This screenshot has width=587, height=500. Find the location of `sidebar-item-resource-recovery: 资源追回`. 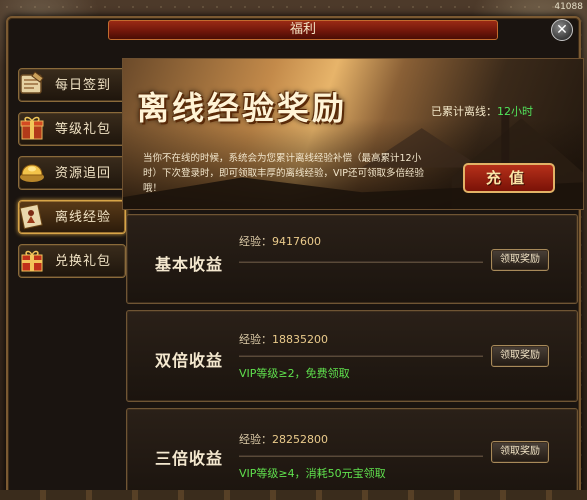

sidebar-item-resource-recovery: 资源追回 is located at coordinates (72, 173).